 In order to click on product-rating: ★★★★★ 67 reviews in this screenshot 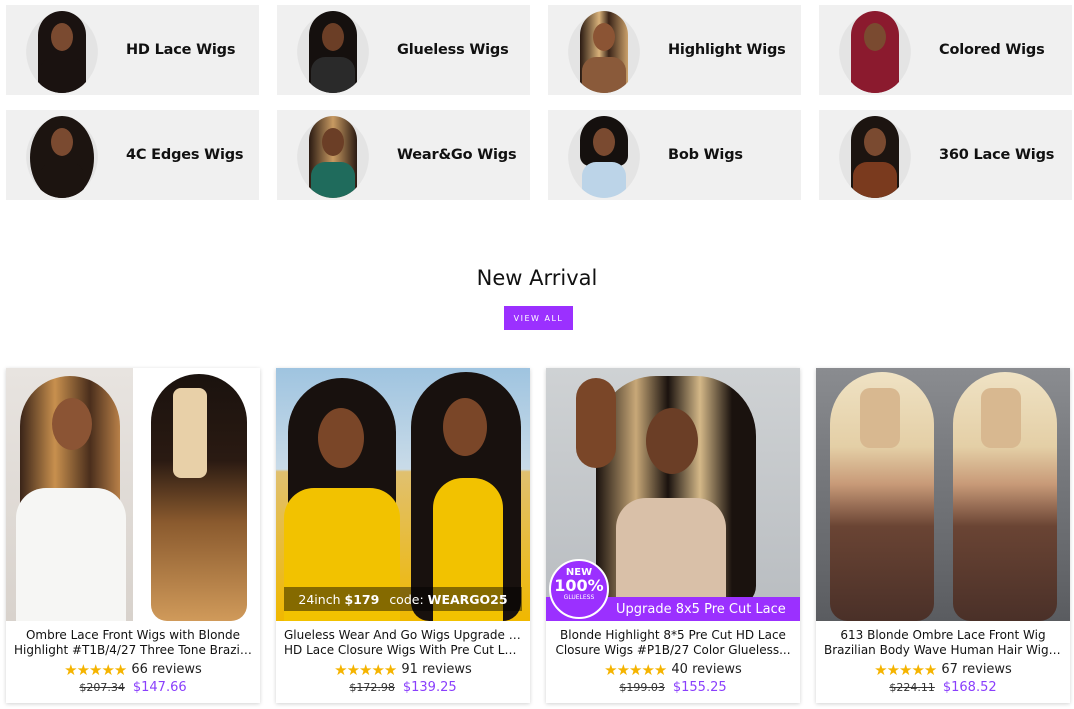, I will do `click(943, 670)`.